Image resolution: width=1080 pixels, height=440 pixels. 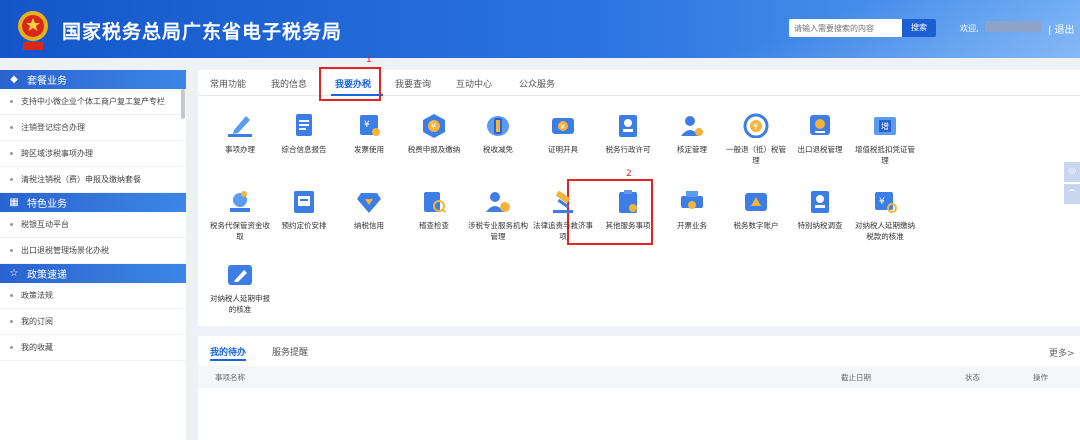 What do you see at coordinates (540, 29) in the screenshot?
I see `top-header: 国家税务总局广东省电子税务局 搜索 欢迎, | 退出` at bounding box center [540, 29].